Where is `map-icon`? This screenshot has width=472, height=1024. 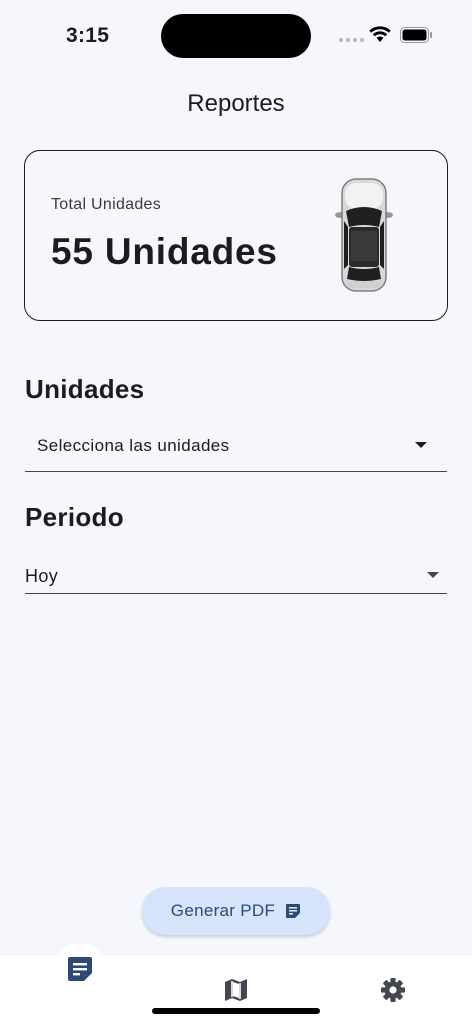 map-icon is located at coordinates (236, 990).